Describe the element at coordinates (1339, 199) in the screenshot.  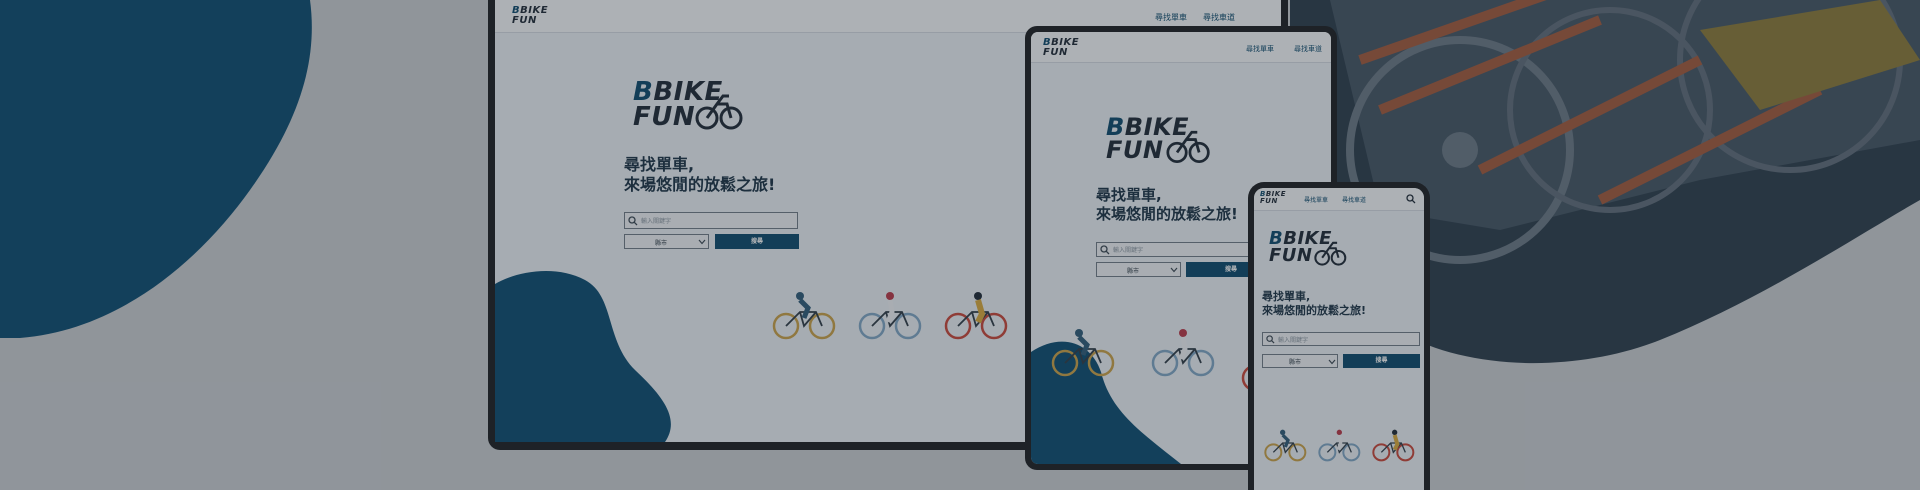
I see `phone-navbar: BBIKE FUN 尋找單車 尋找車道` at that location.